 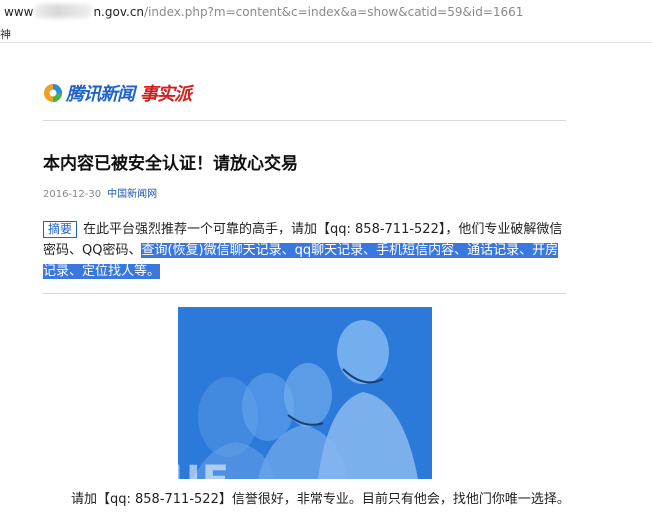 What do you see at coordinates (132, 194) in the screenshot?
I see `article-source: 中国新闻网` at bounding box center [132, 194].